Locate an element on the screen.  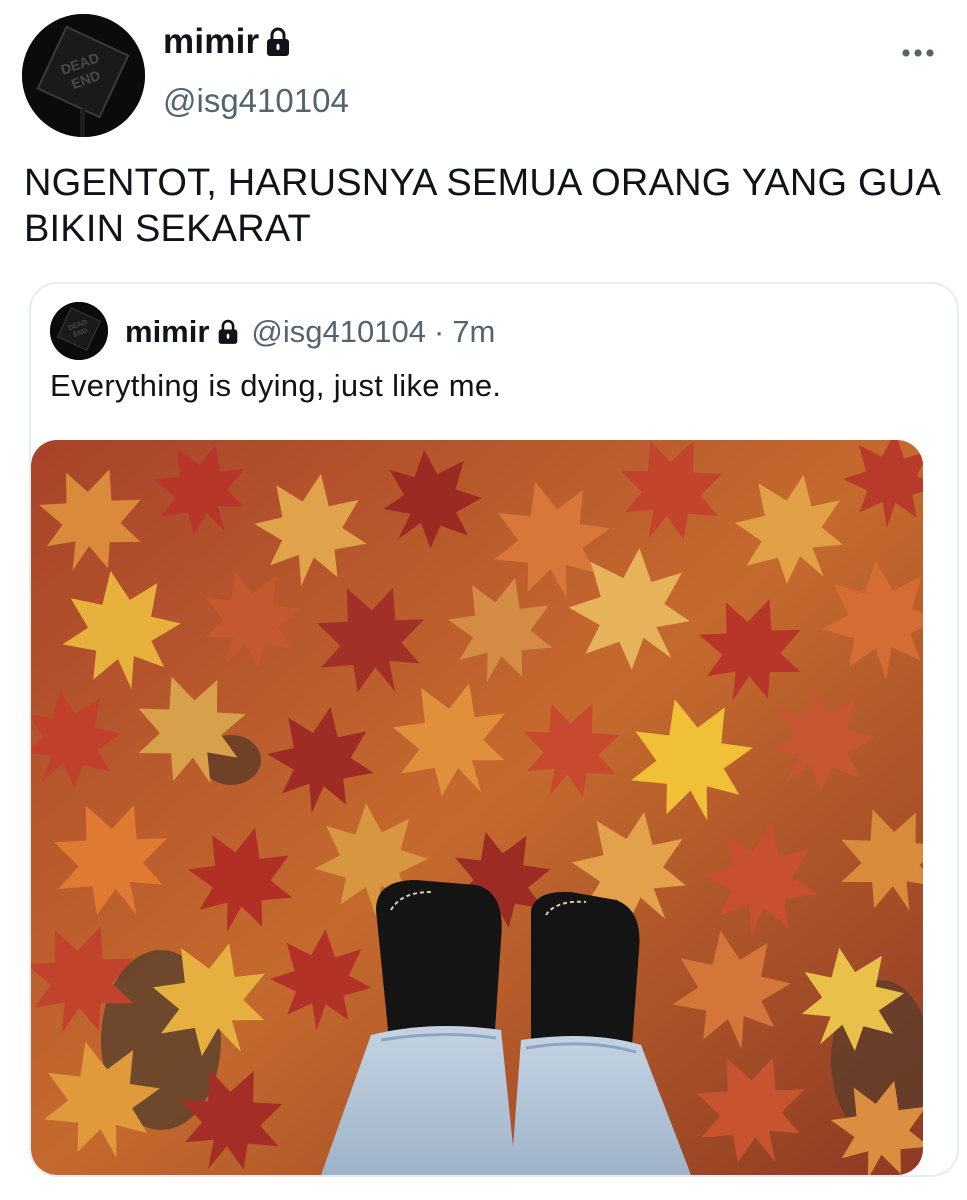
quoted-author-avatar: DEAD END is located at coordinates (79, 331).